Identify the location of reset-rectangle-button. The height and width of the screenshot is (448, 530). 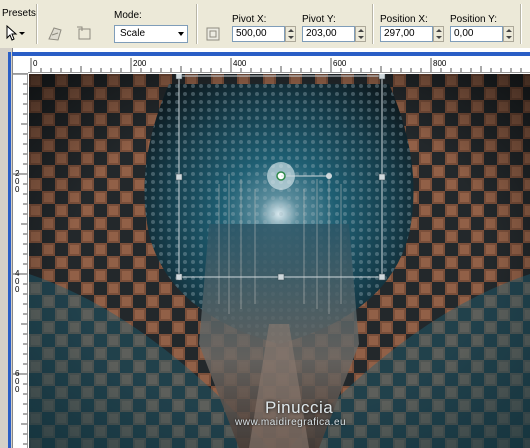
(85, 34).